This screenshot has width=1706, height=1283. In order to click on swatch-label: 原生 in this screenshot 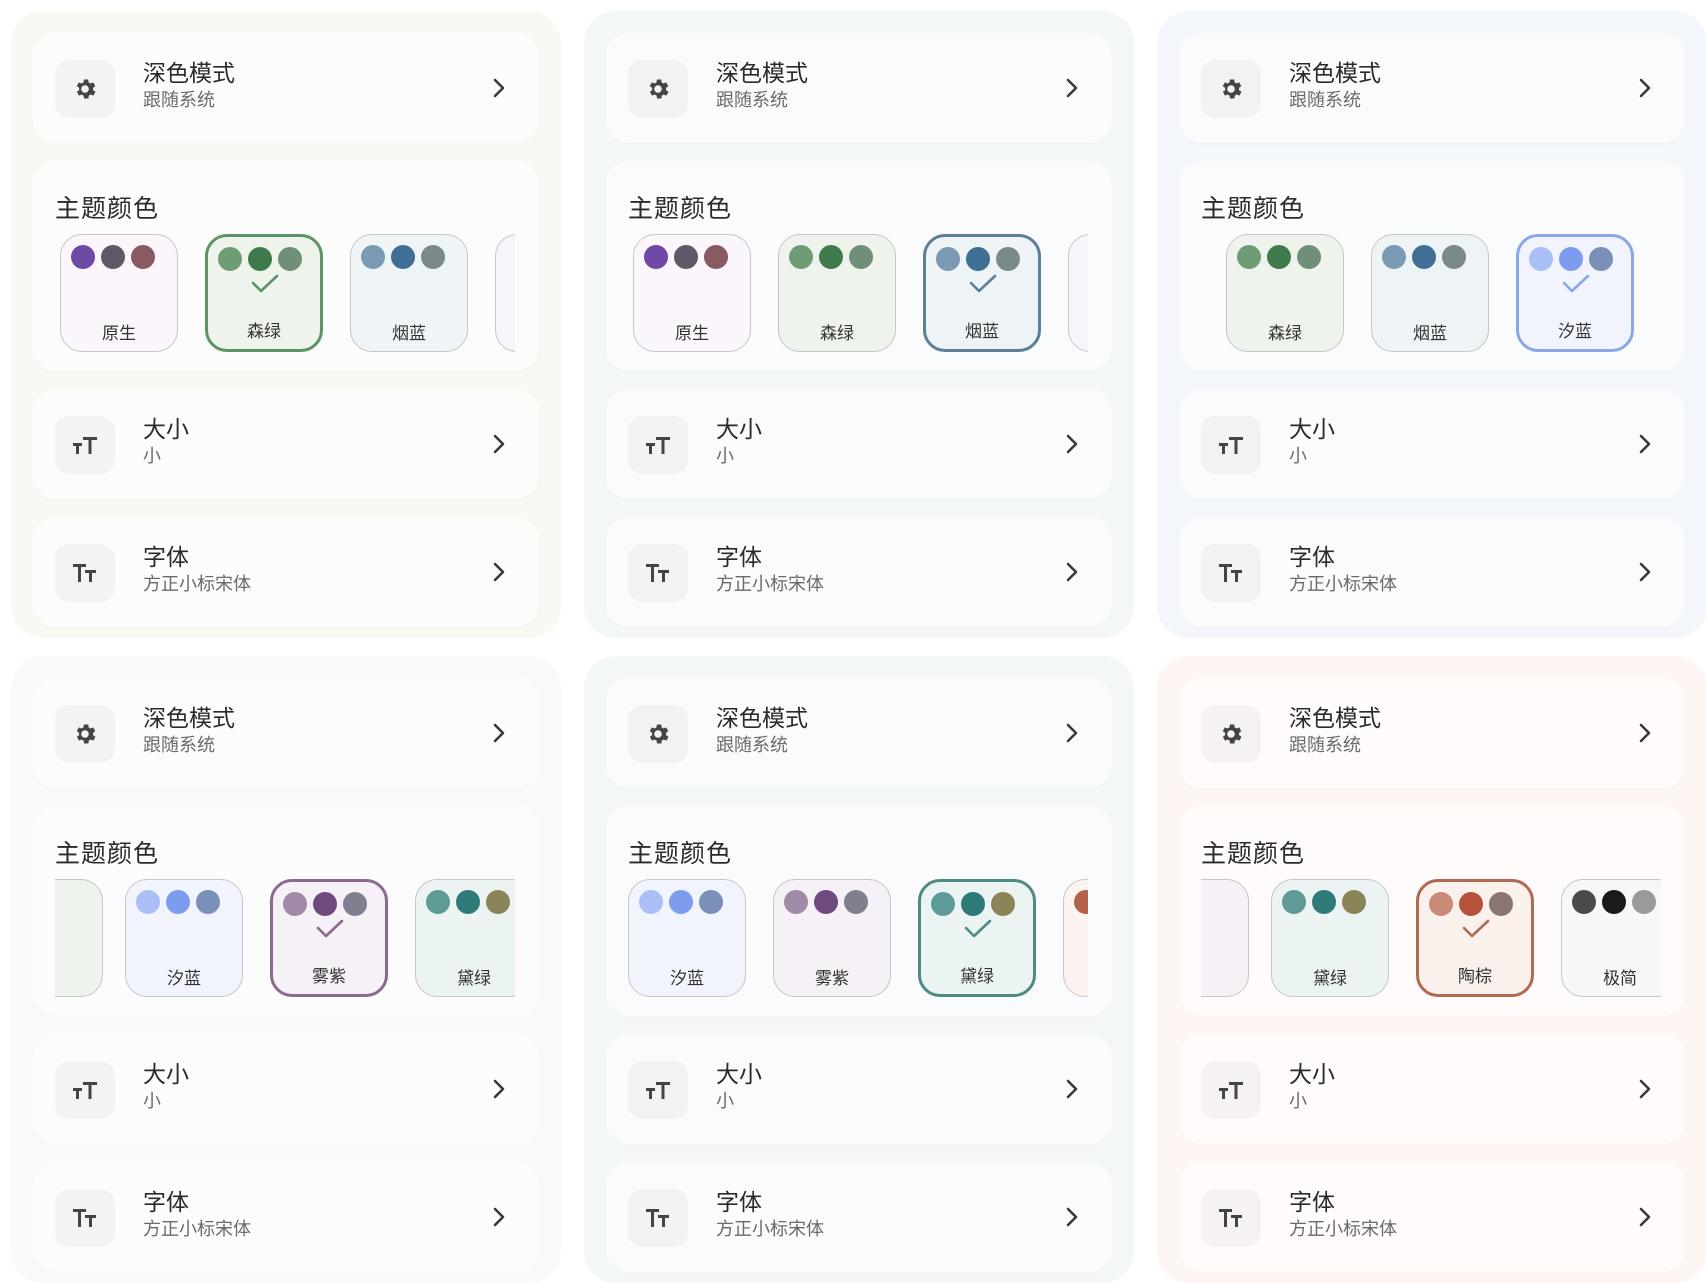, I will do `click(692, 334)`.